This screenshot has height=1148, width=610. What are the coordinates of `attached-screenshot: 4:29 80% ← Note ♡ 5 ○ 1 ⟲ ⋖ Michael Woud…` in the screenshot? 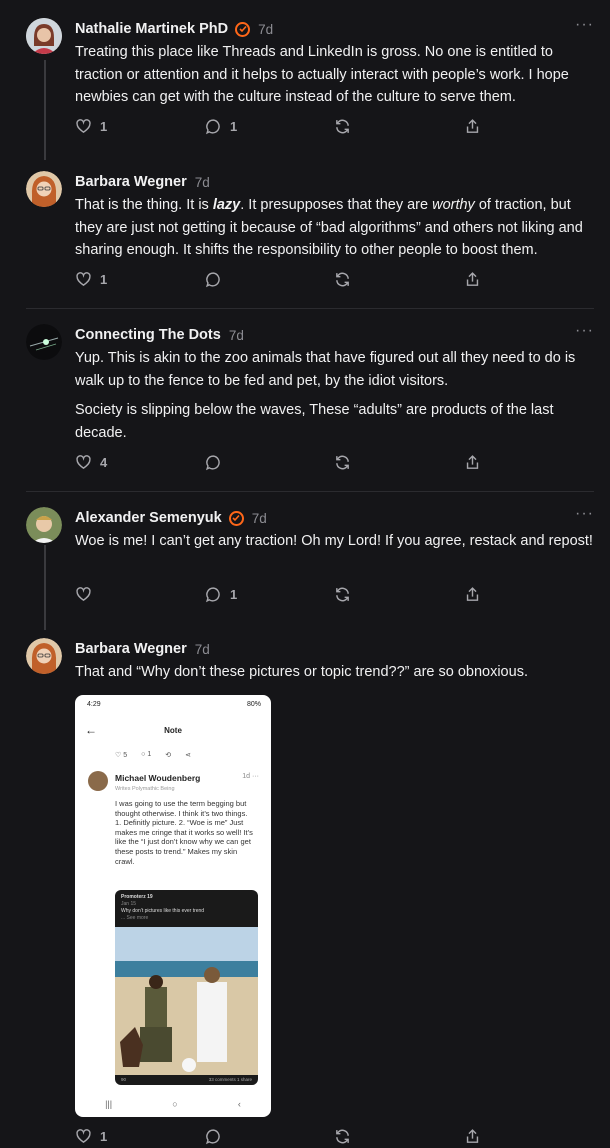 It's located at (173, 906).